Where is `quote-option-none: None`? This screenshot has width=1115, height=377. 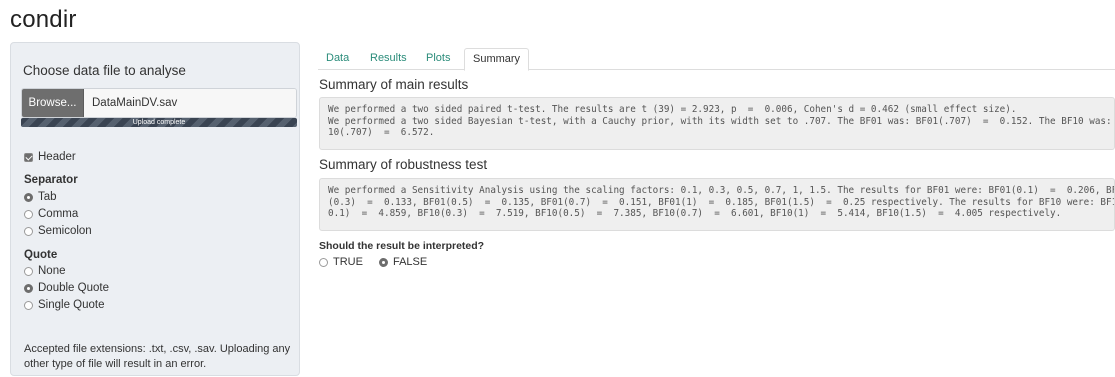
quote-option-none: None is located at coordinates (45, 271).